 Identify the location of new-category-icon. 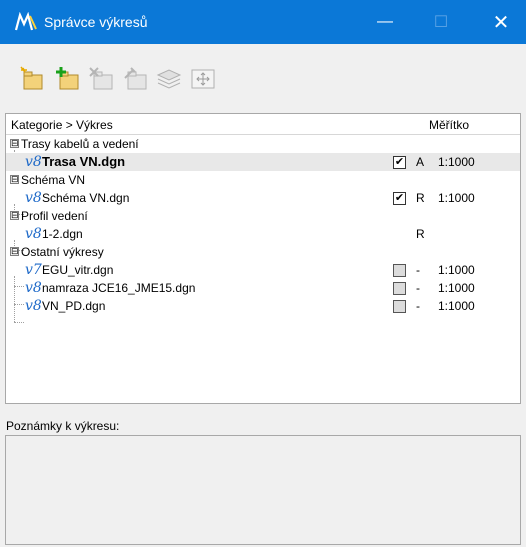
(33, 79).